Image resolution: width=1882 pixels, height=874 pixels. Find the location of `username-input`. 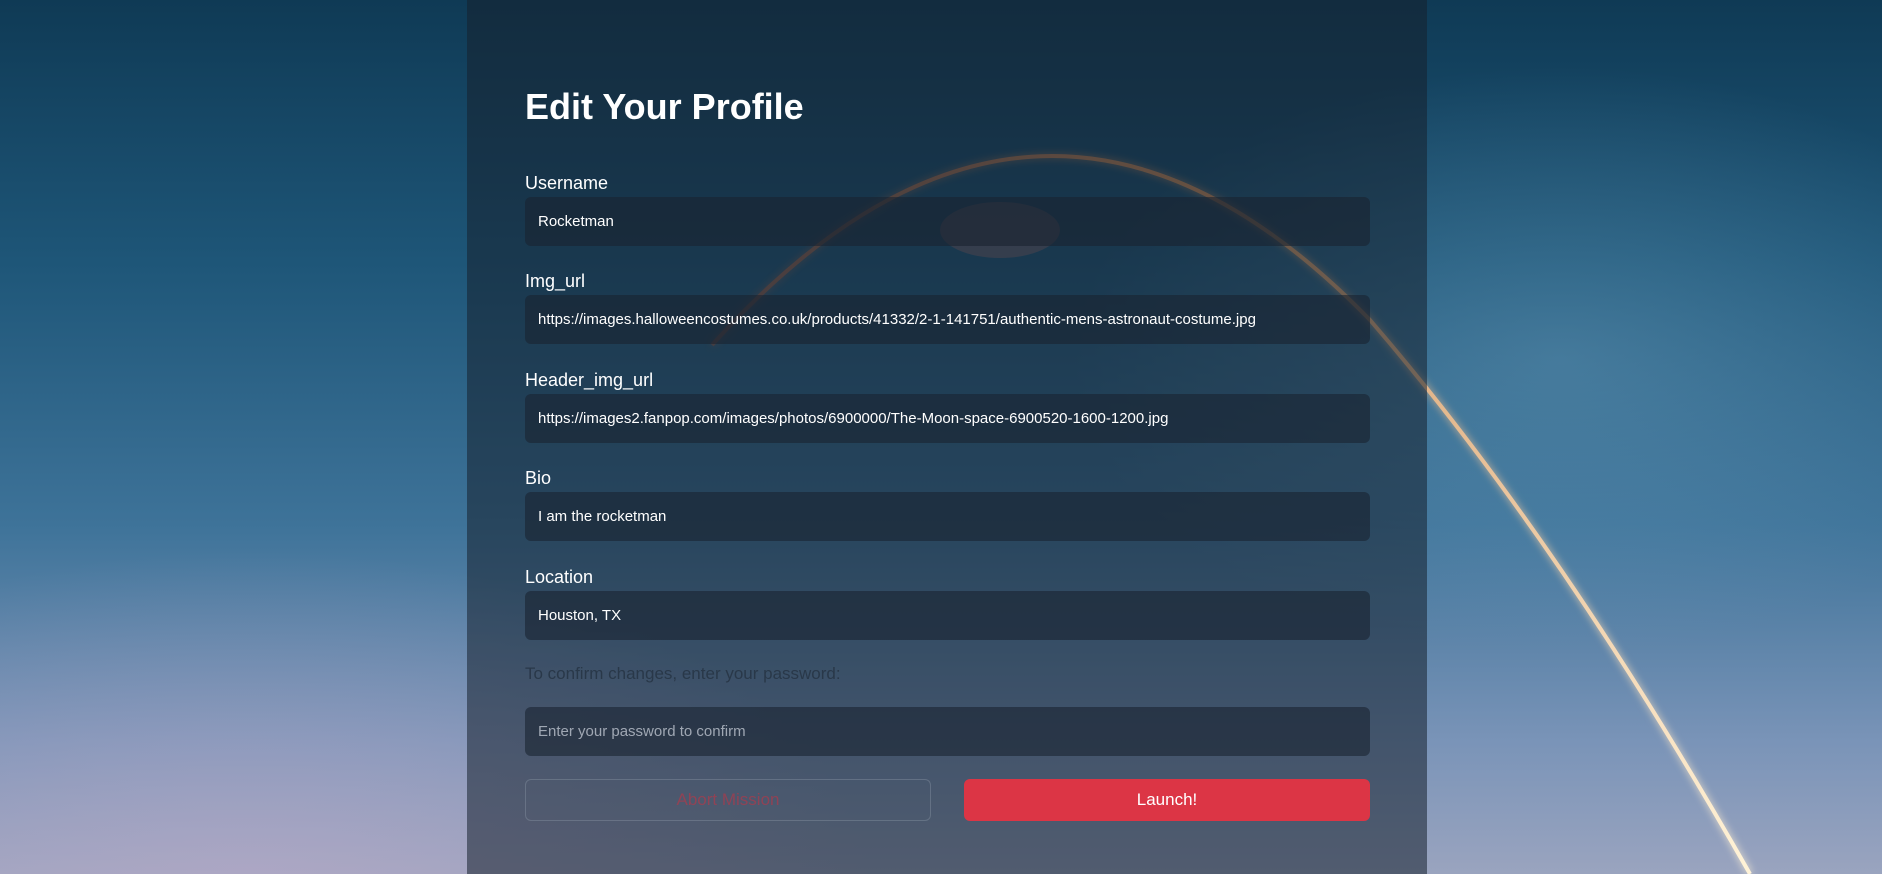

username-input is located at coordinates (947, 221).